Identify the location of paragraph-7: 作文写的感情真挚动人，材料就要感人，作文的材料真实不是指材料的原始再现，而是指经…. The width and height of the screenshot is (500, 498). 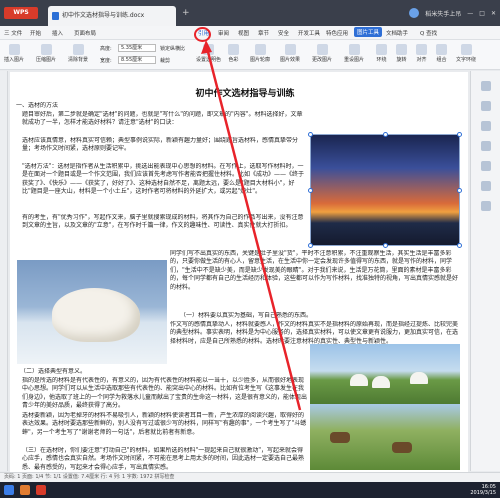
(314, 333).